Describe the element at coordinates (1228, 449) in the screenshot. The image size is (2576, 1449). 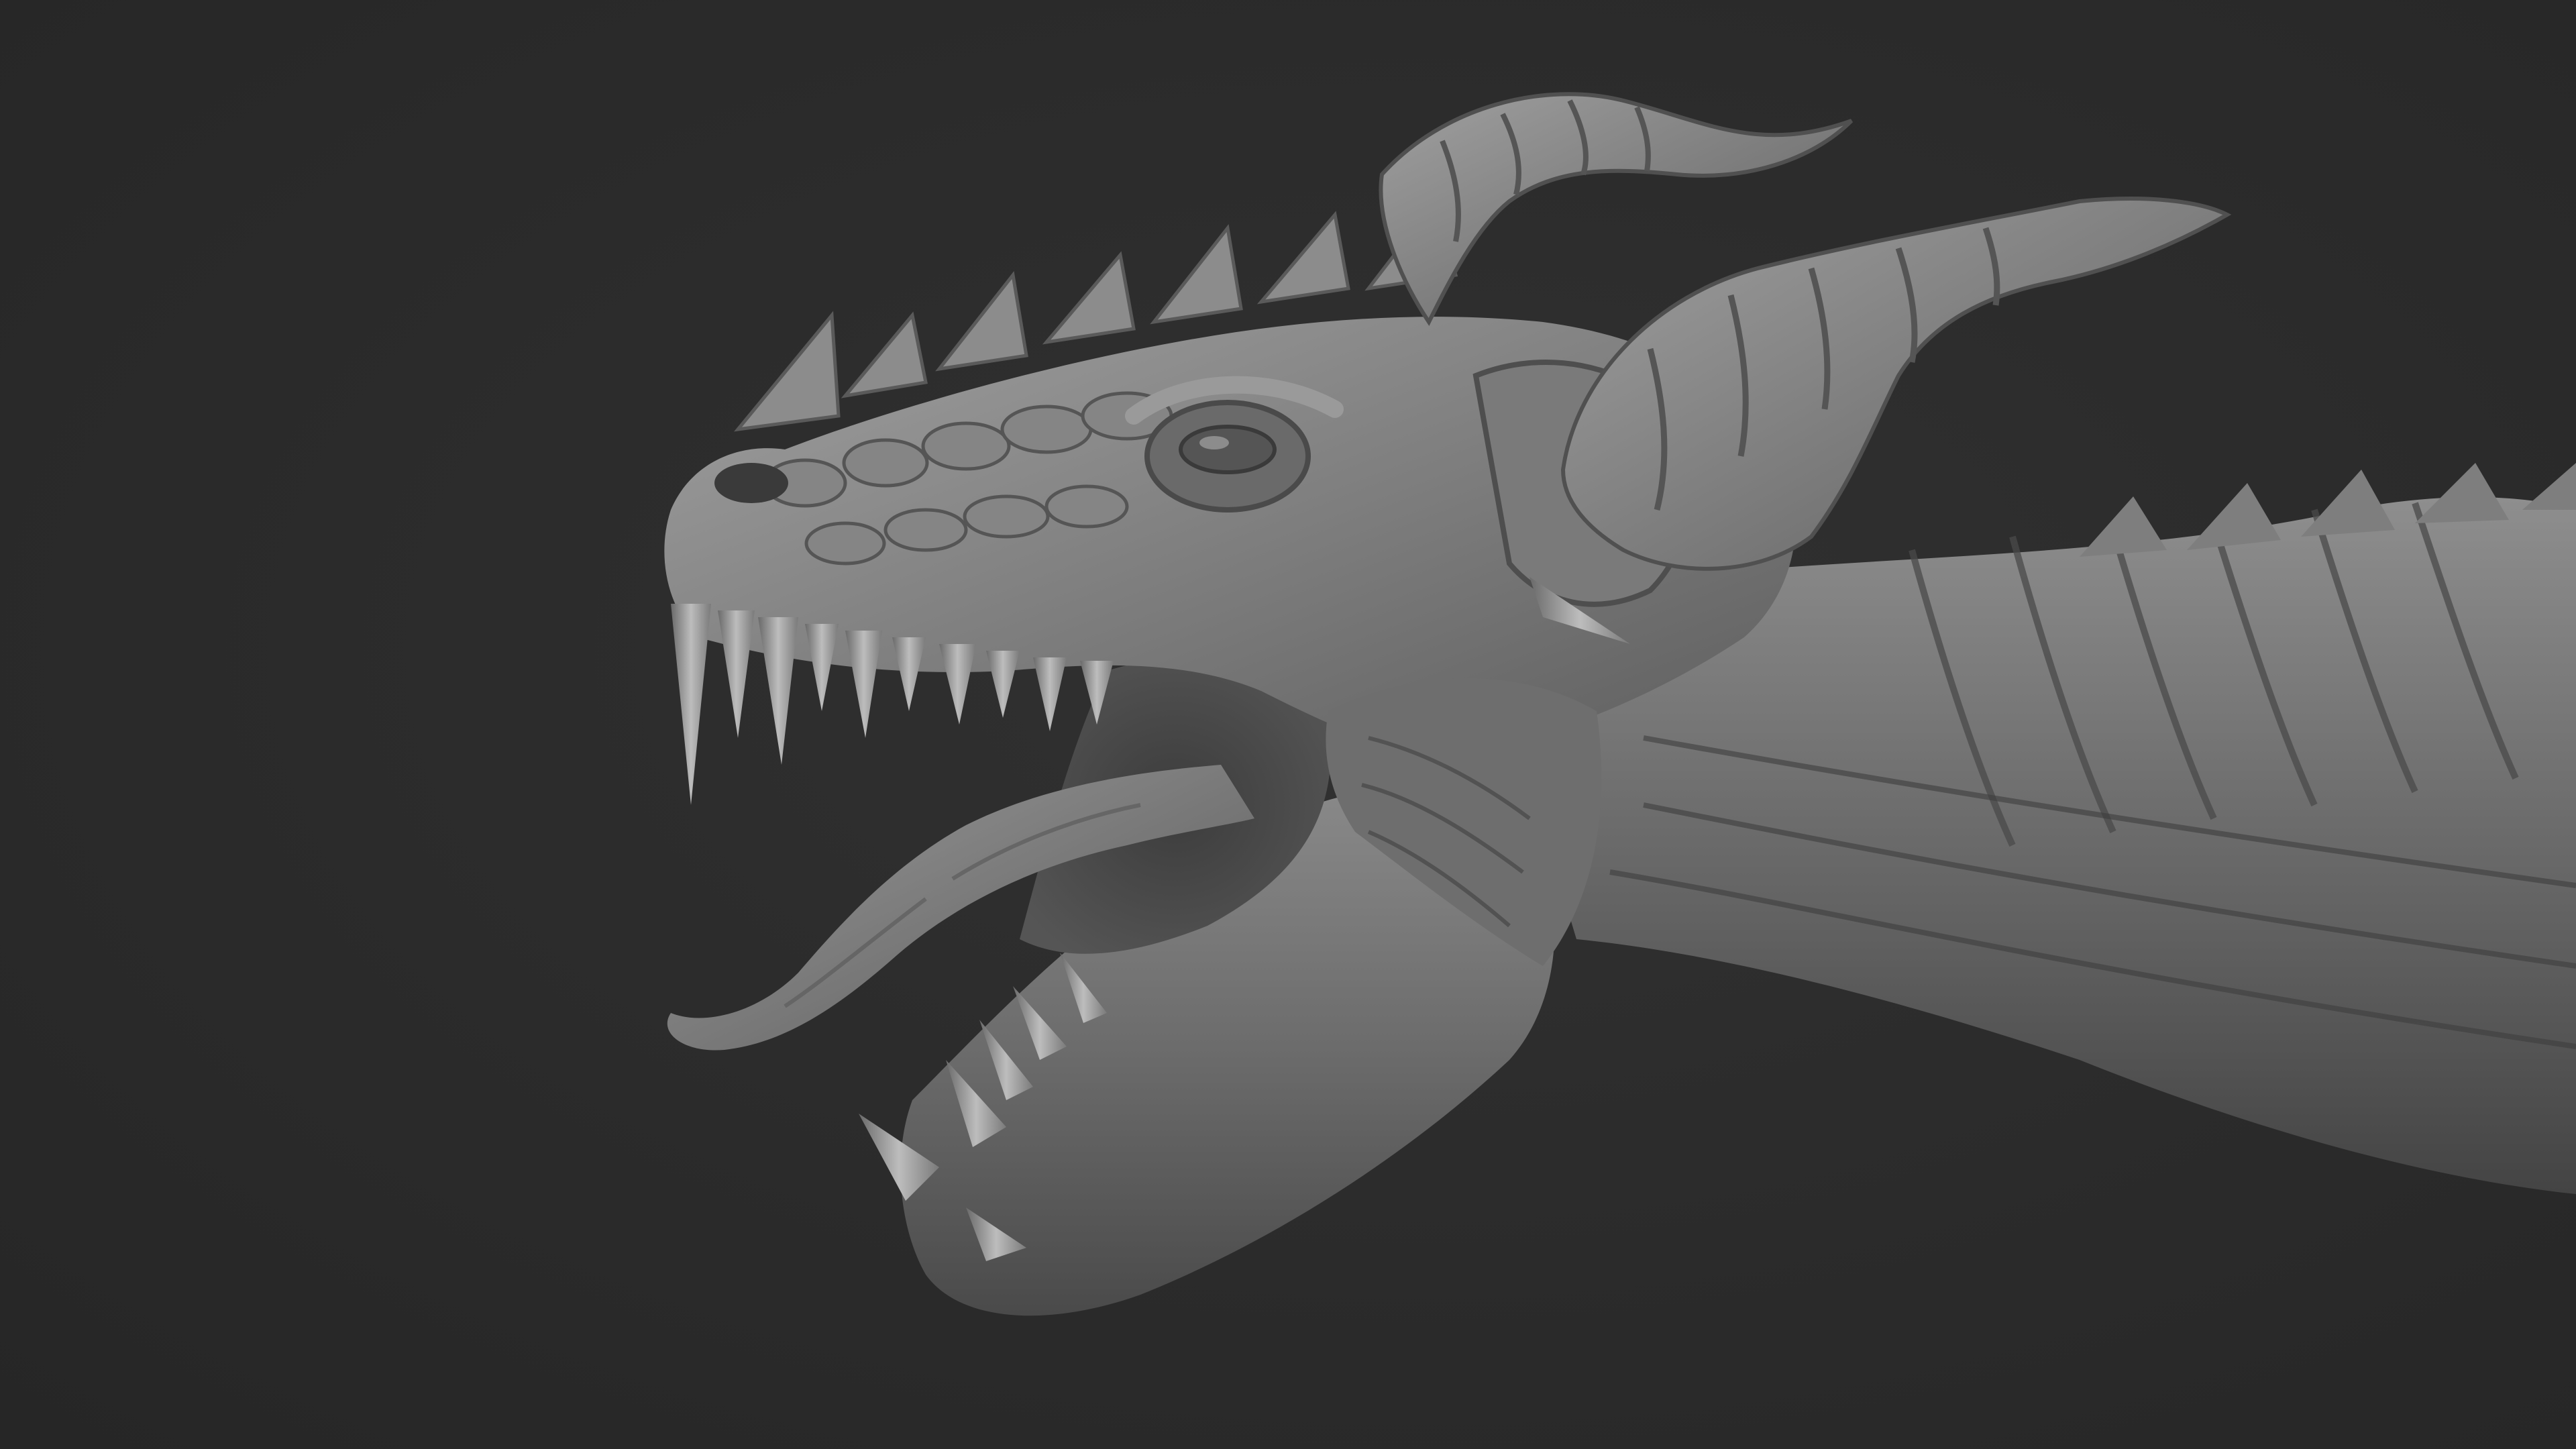
I see `eye` at that location.